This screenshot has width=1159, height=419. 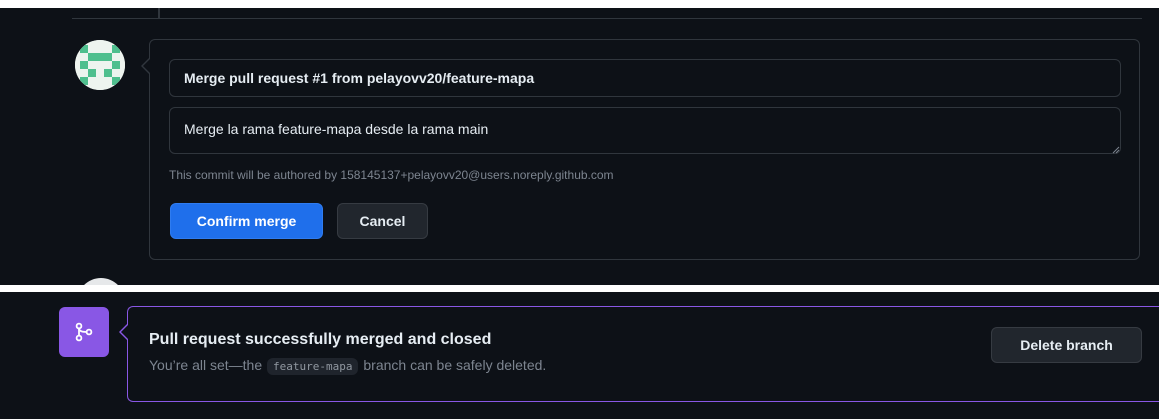 I want to click on timeline-connector, so click(x=159, y=13).